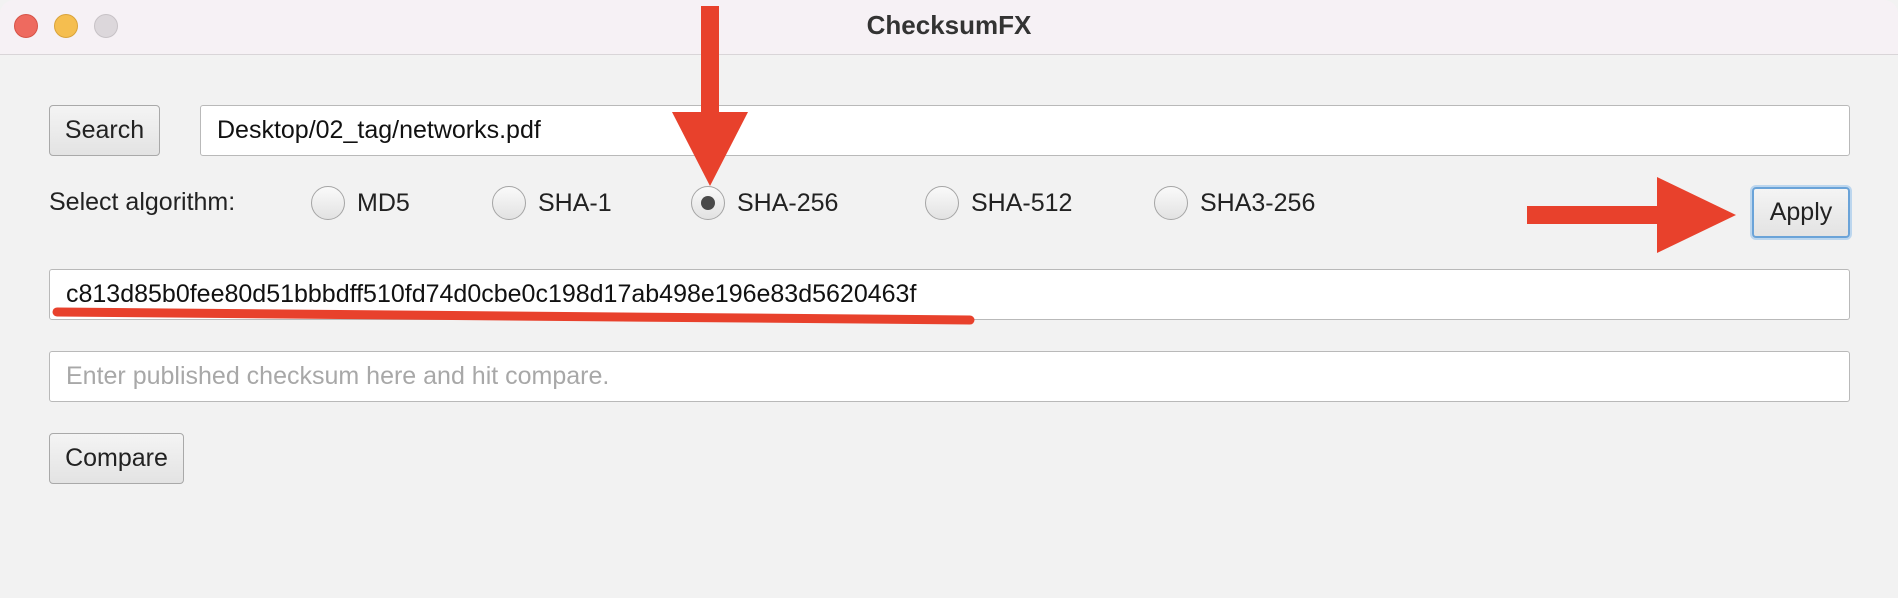  Describe the element at coordinates (710, 96) in the screenshot. I see `down-arrow-annotation` at that location.